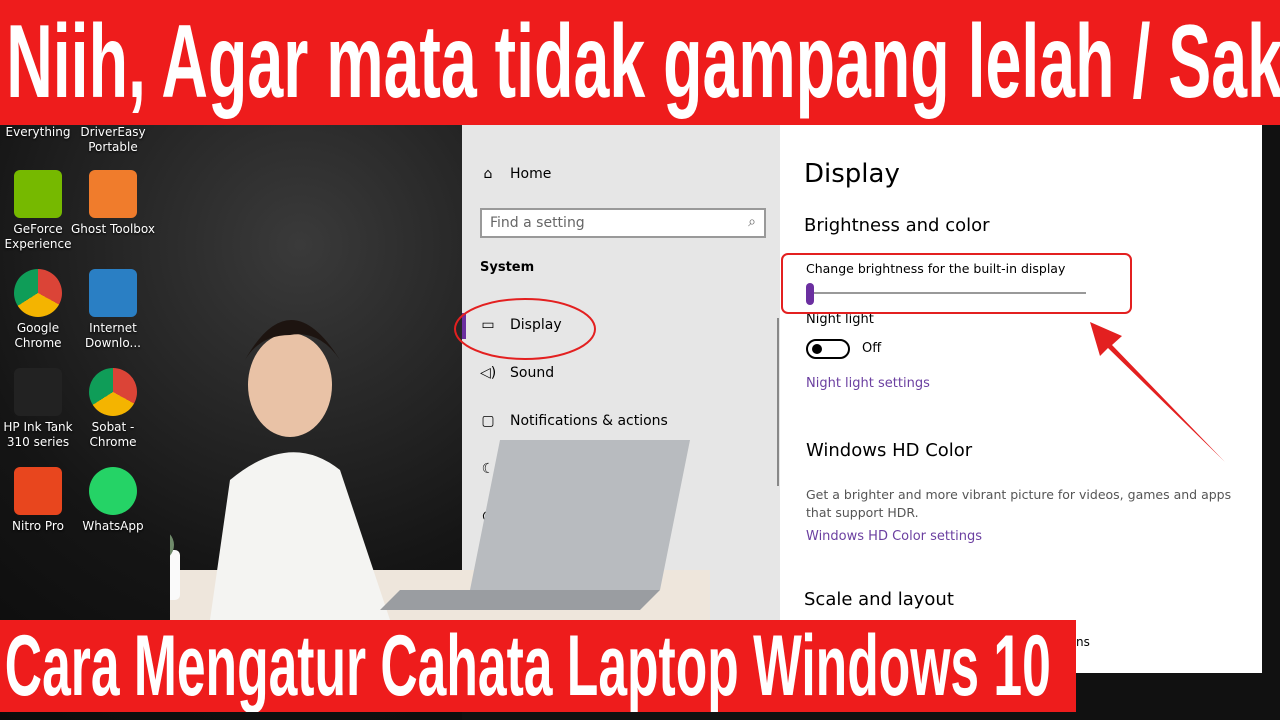  What do you see at coordinates (527, 666) in the screenshot?
I see `headline-bottom: Cara Mengatur Cahata Laptop Windows 10` at bounding box center [527, 666].